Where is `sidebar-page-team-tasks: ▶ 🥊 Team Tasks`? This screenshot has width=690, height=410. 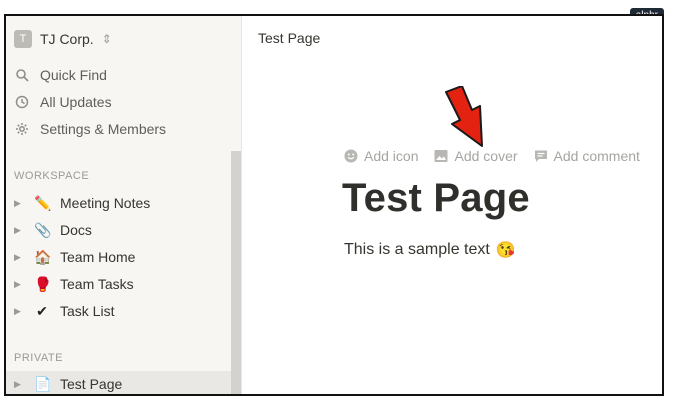 sidebar-page-team-tasks: ▶ 🥊 Team Tasks is located at coordinates (74, 284).